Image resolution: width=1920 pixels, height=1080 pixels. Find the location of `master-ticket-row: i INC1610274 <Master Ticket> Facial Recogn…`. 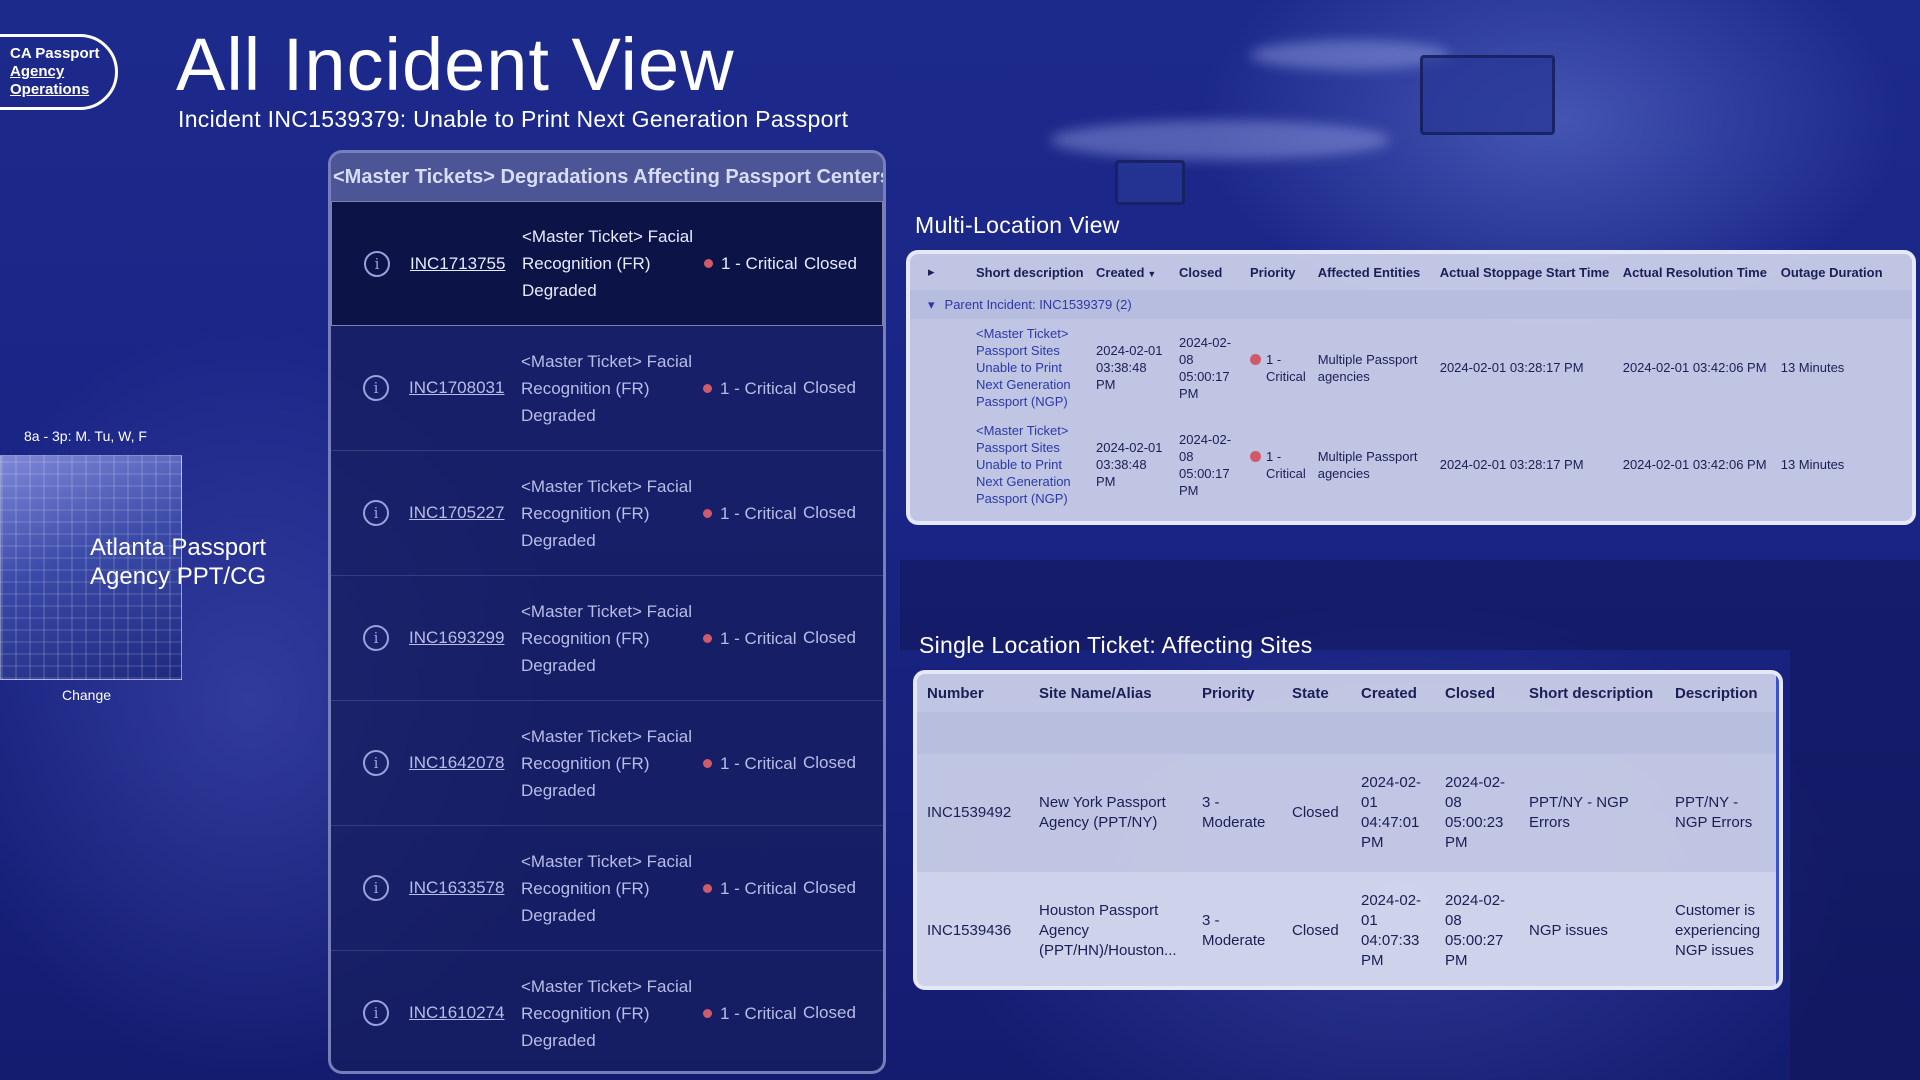

master-ticket-row: i INC1610274 <Master Ticket> Facial Recogn… is located at coordinates (607, 1011).